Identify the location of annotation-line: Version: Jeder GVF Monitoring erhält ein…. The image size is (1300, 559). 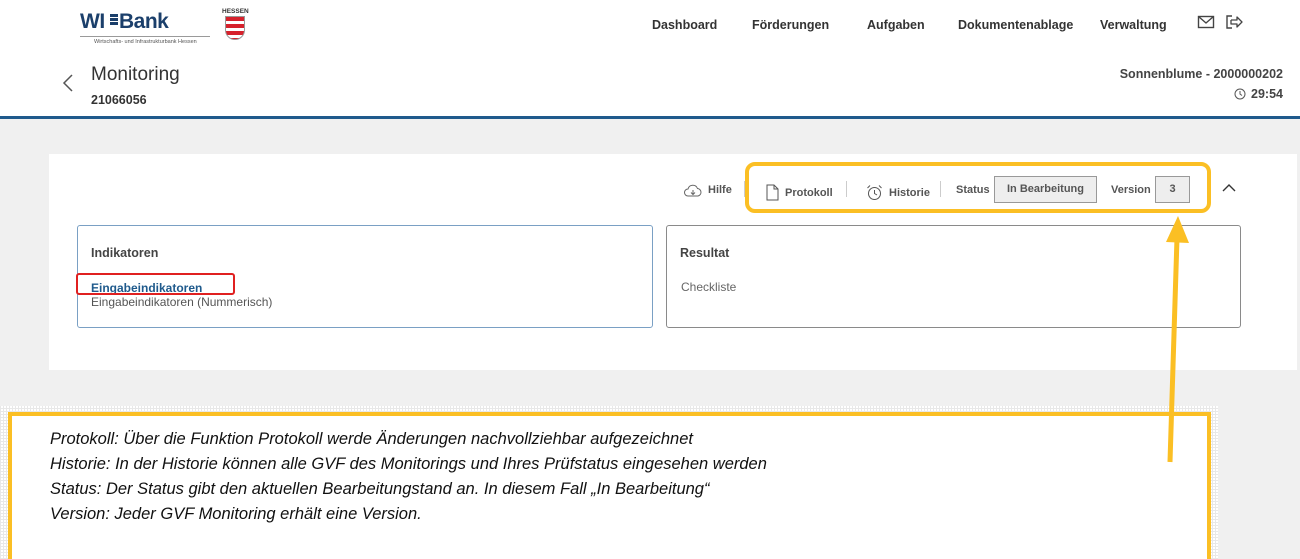
(236, 514).